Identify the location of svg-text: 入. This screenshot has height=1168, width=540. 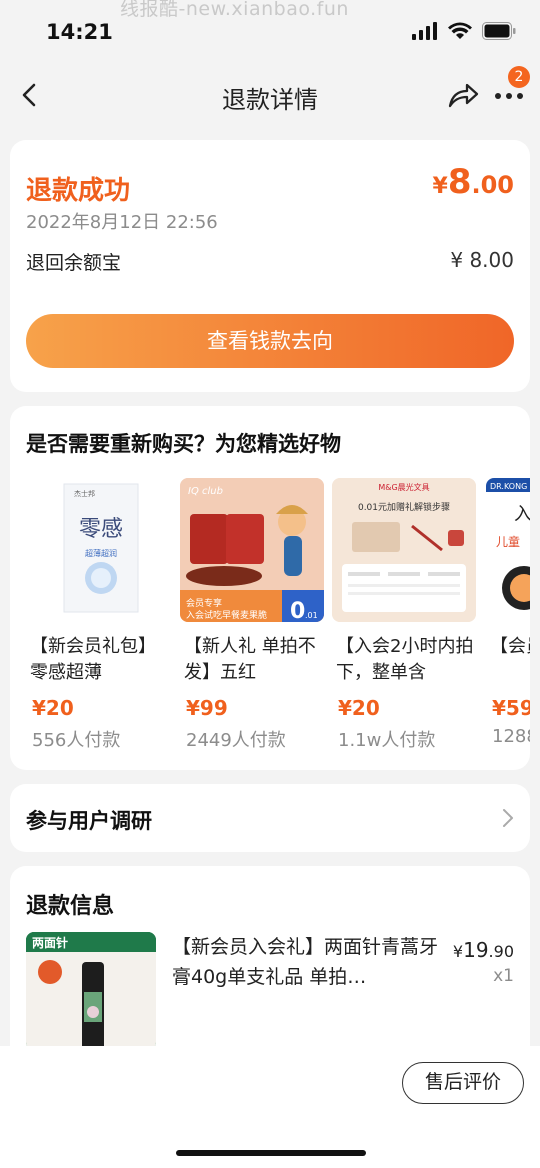
(522, 514).